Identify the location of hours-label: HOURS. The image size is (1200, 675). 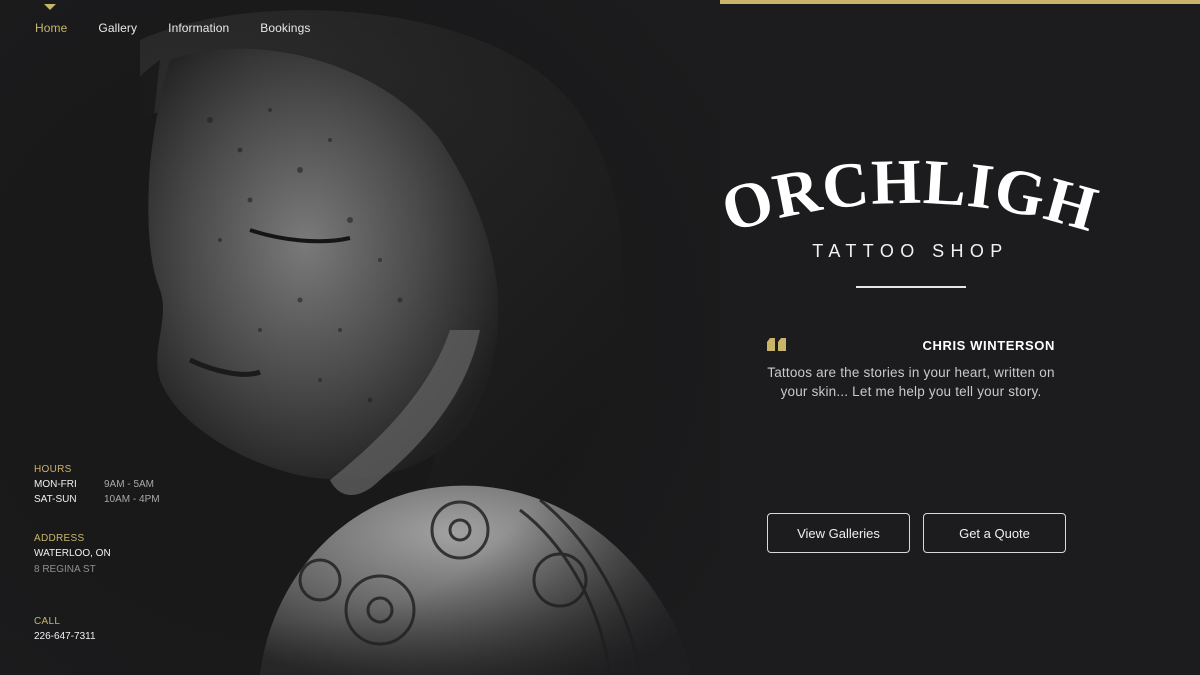
(53, 469).